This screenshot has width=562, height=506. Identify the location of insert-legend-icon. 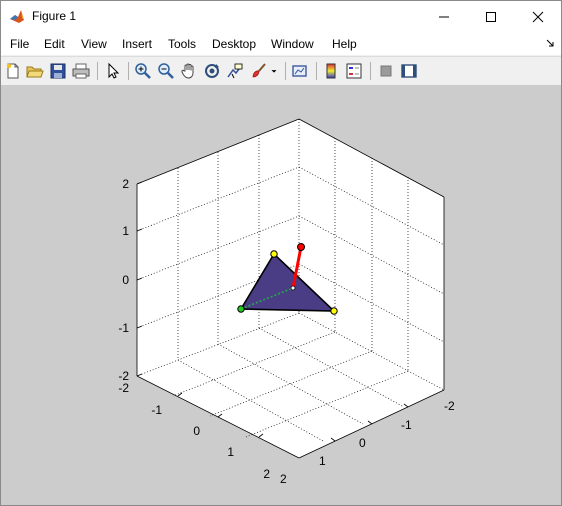
(354, 71).